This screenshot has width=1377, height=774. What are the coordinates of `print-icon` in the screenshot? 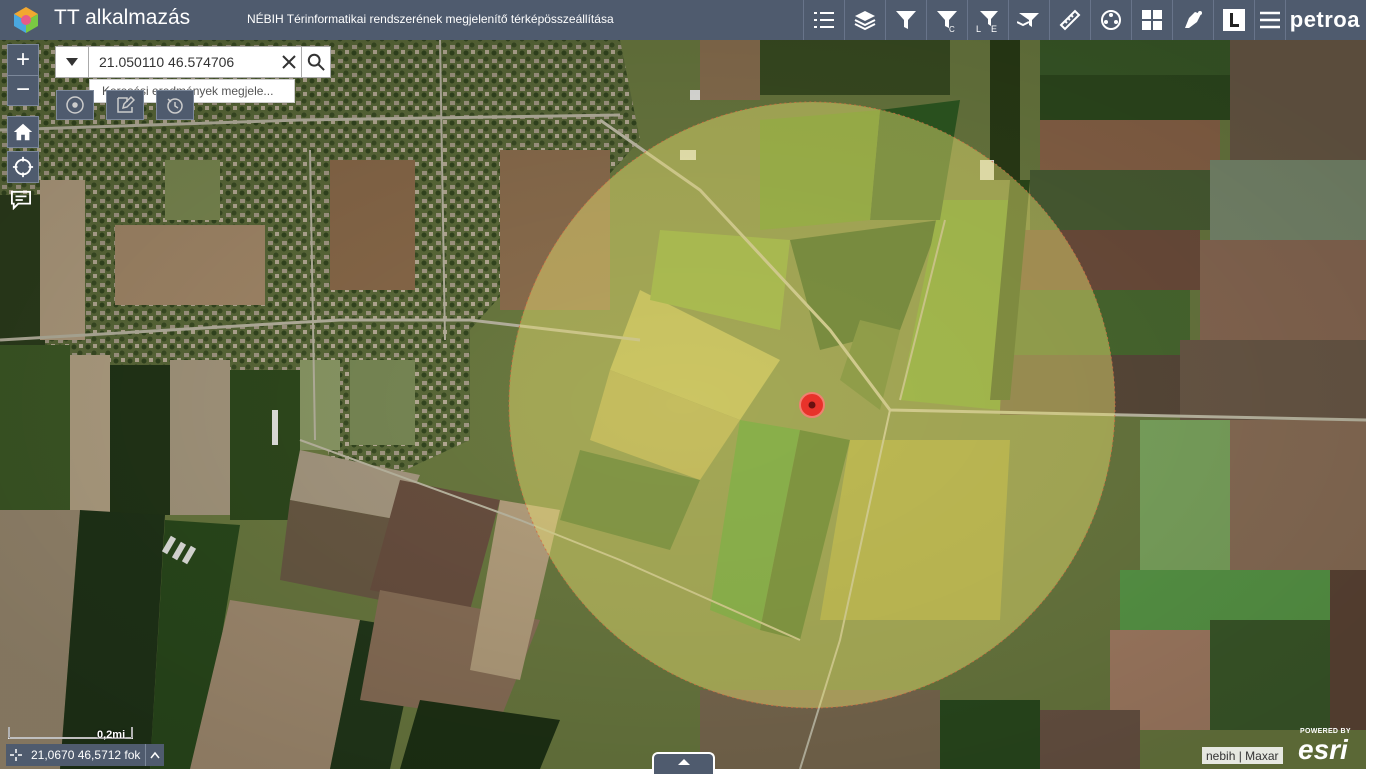 It's located at (1110, 20).